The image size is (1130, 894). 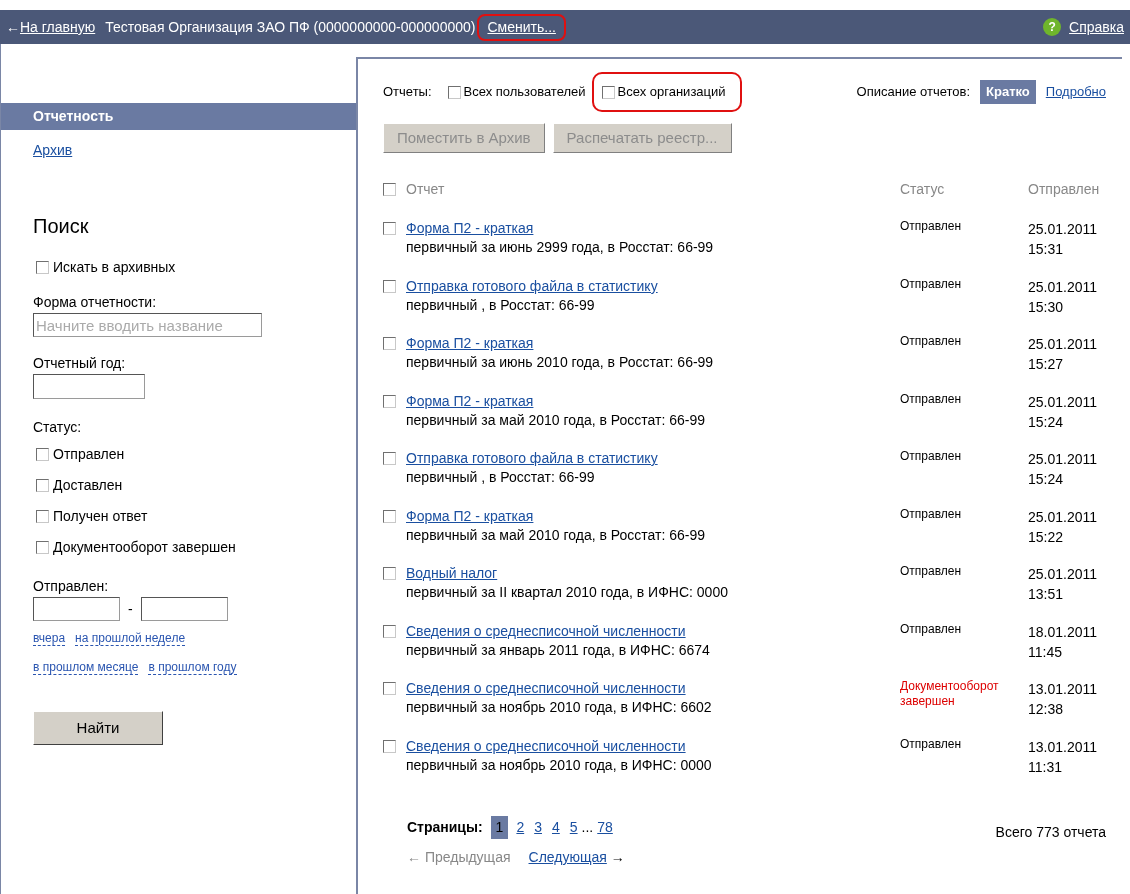 What do you see at coordinates (560, 362) in the screenshot?
I see `report-details: первичный за июнь 2010 года, в Росстат: 66-99` at bounding box center [560, 362].